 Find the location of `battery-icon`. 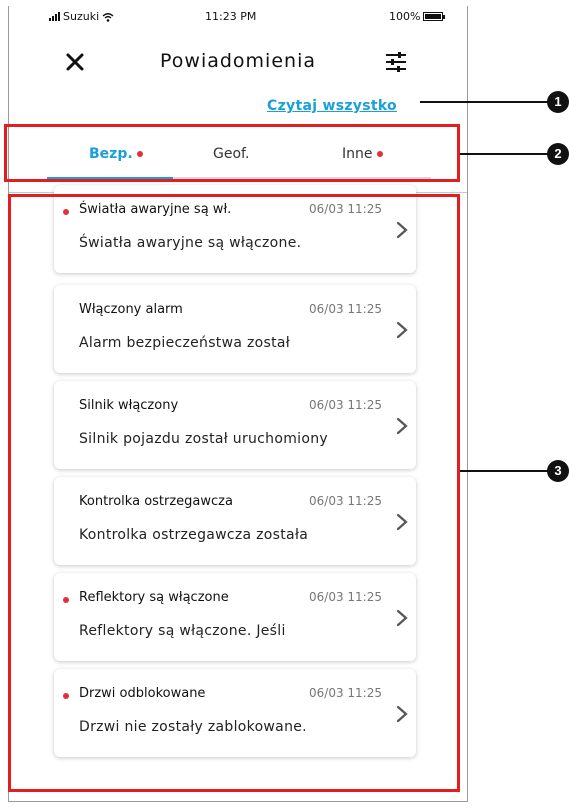

battery-icon is located at coordinates (434, 16).